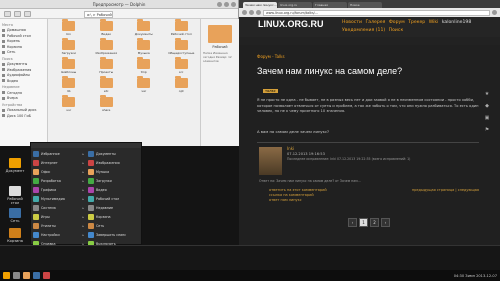  What do you see at coordinates (107, 27) in the screenshot?
I see `folder-item: Видео` at bounding box center [107, 27].